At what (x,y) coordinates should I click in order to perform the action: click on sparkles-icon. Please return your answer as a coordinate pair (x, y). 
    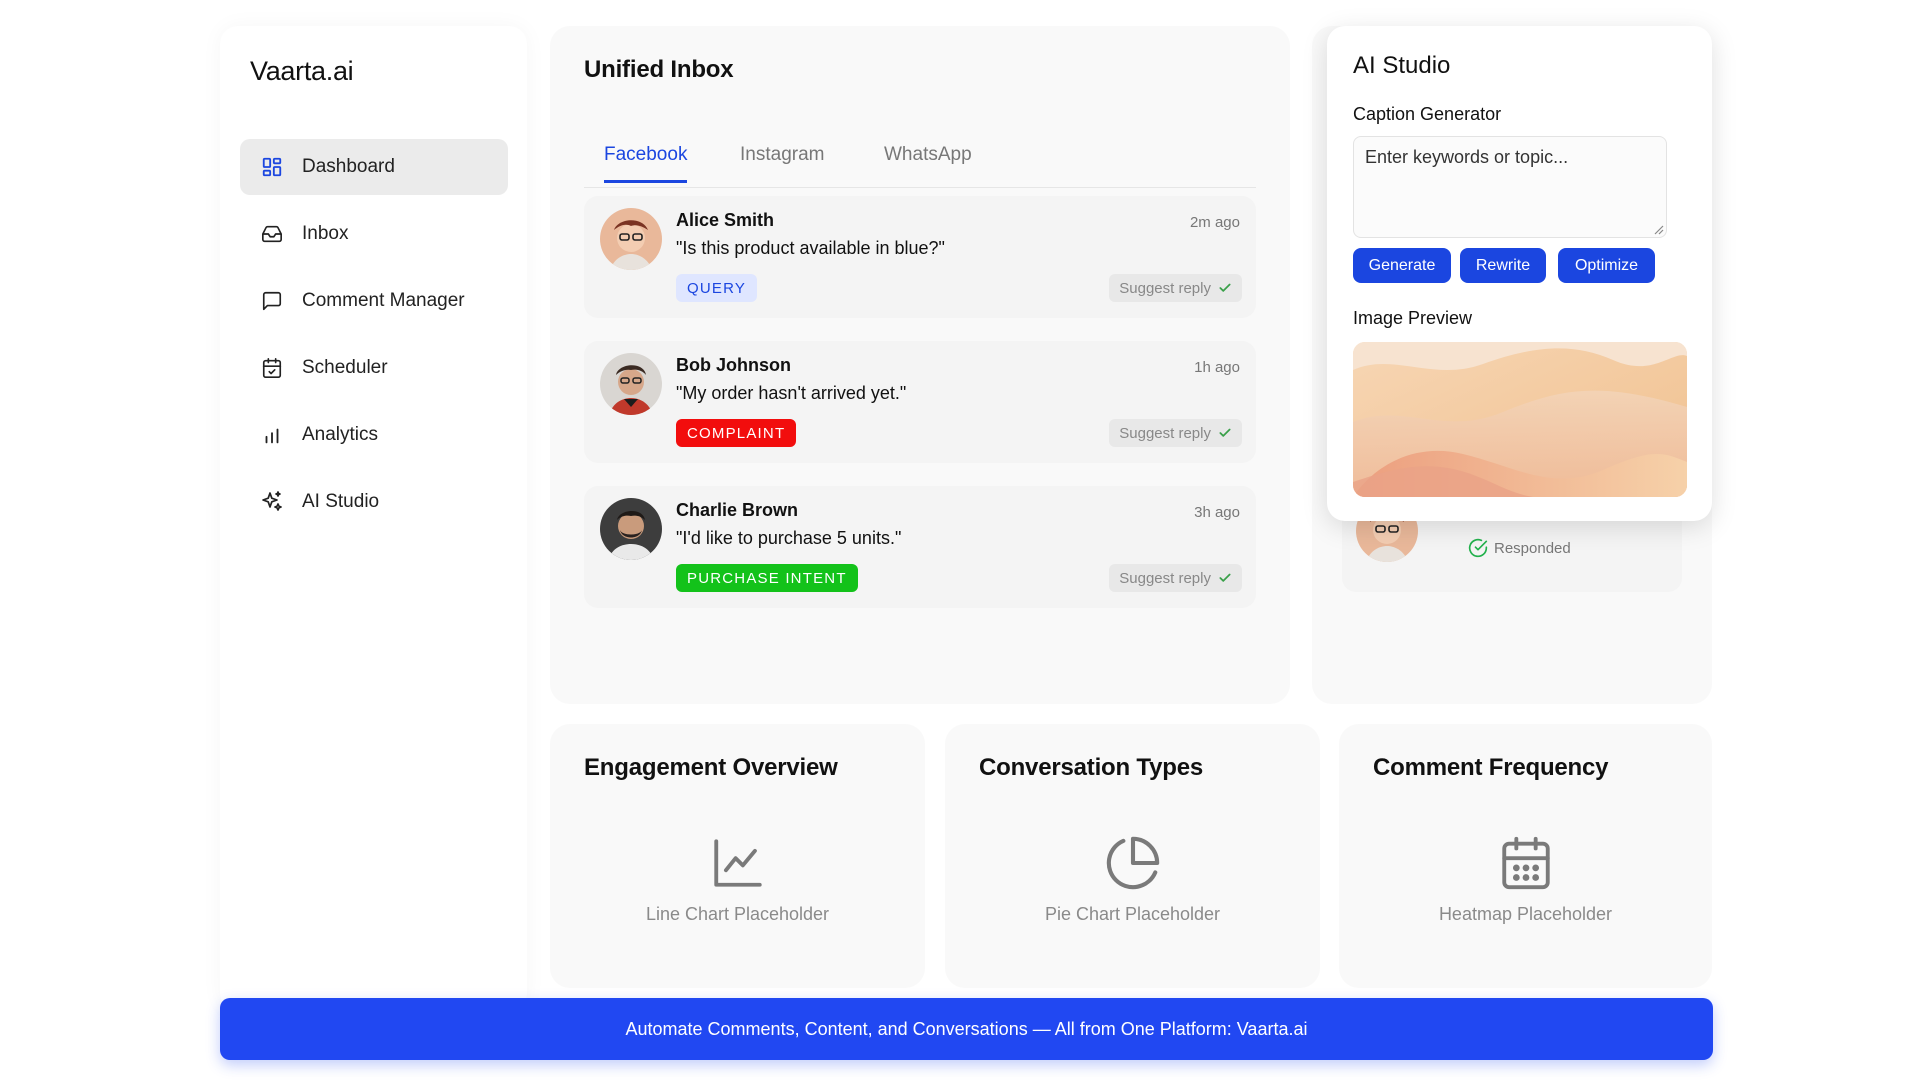
    Looking at the image, I should click on (272, 502).